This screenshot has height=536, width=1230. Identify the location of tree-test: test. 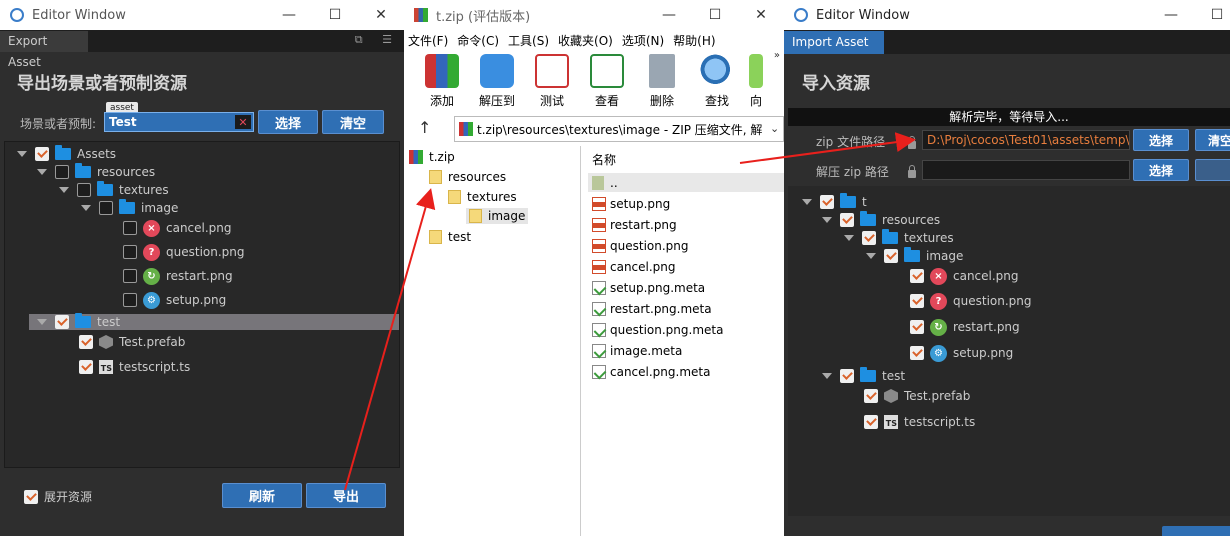
(450, 237).